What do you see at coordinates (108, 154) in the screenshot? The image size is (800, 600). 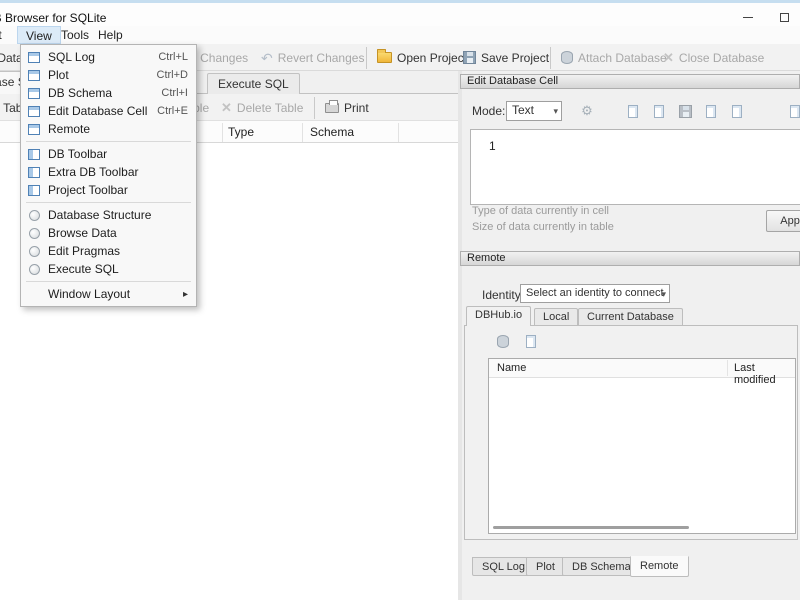 I see `menu-item-db-toolbar: DB Toolbar` at bounding box center [108, 154].